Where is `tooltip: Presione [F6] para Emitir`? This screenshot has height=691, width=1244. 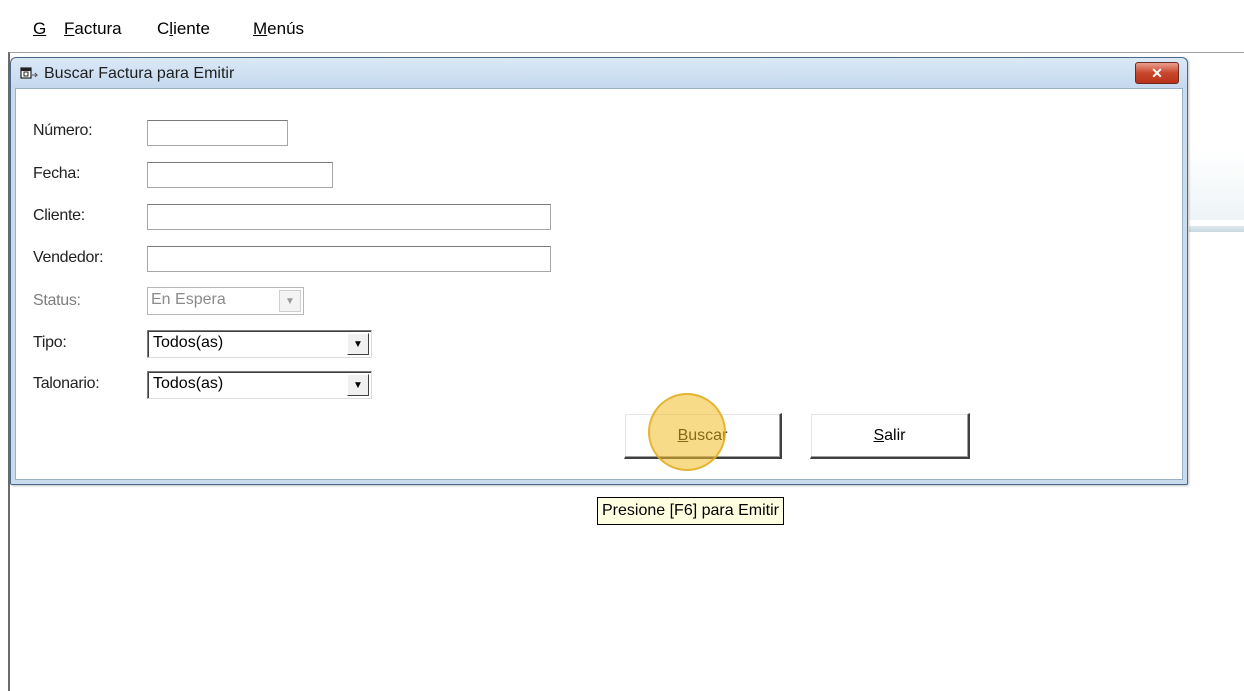
tooltip: Presione [F6] para Emitir is located at coordinates (690, 511).